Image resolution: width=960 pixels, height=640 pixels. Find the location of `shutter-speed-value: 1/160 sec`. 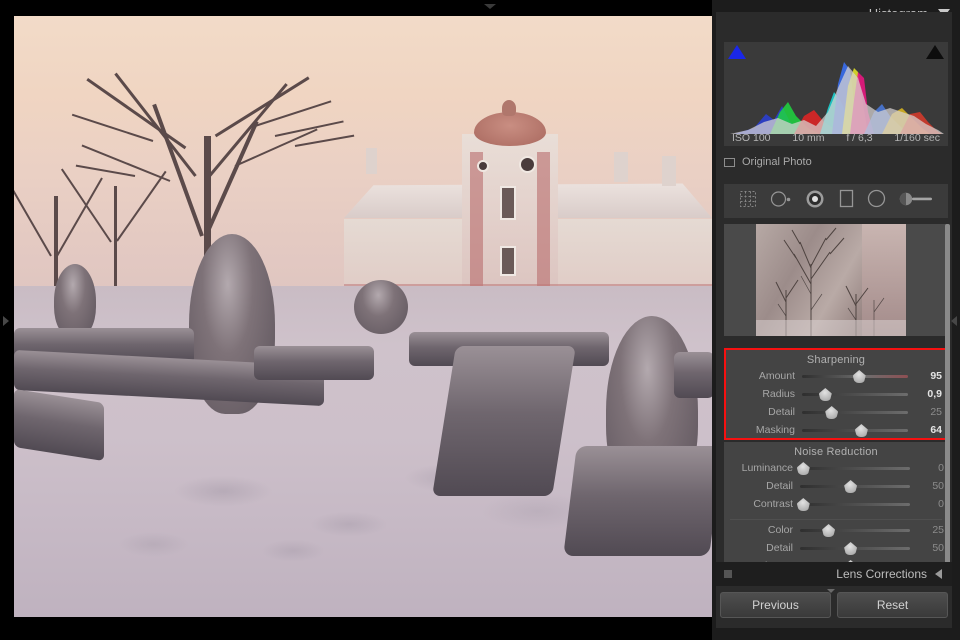

shutter-speed-value: 1/160 sec is located at coordinates (917, 138).